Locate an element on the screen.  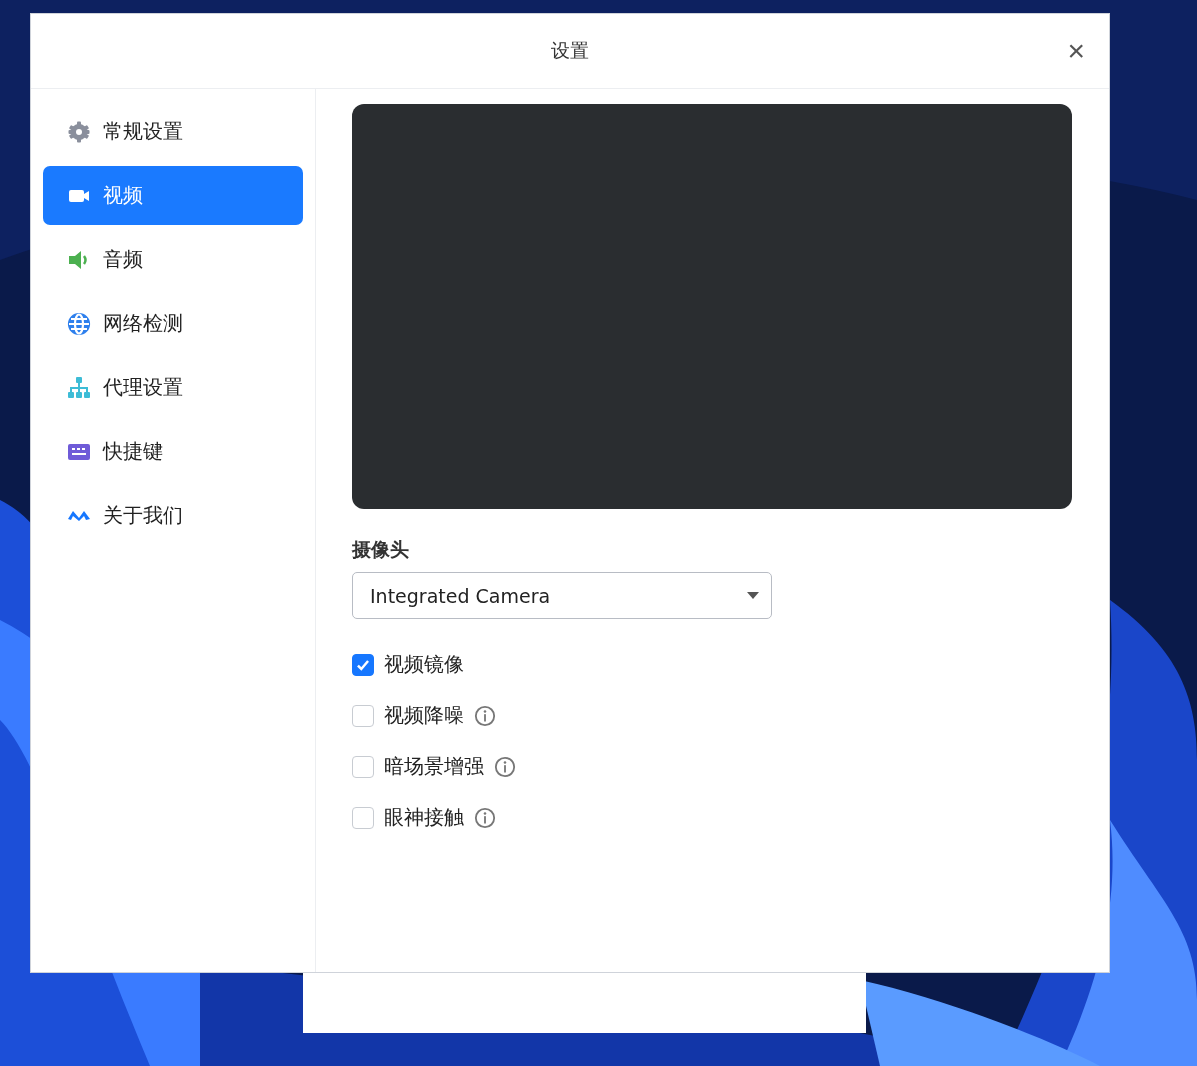
sidebar-item: 视频 is located at coordinates (173, 195).